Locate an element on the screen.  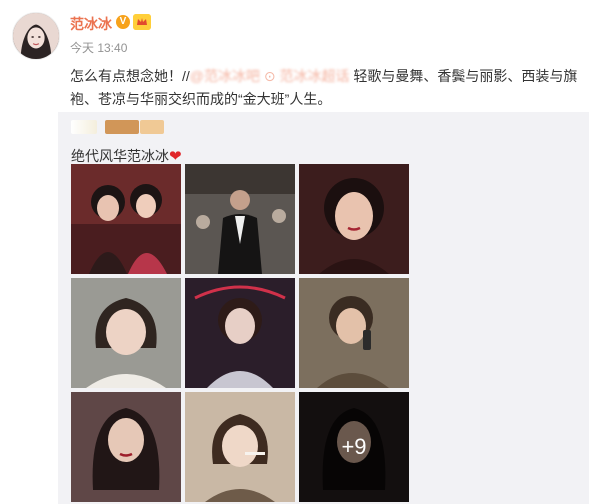
two-women-photo-icon is located at coordinates (126, 219).